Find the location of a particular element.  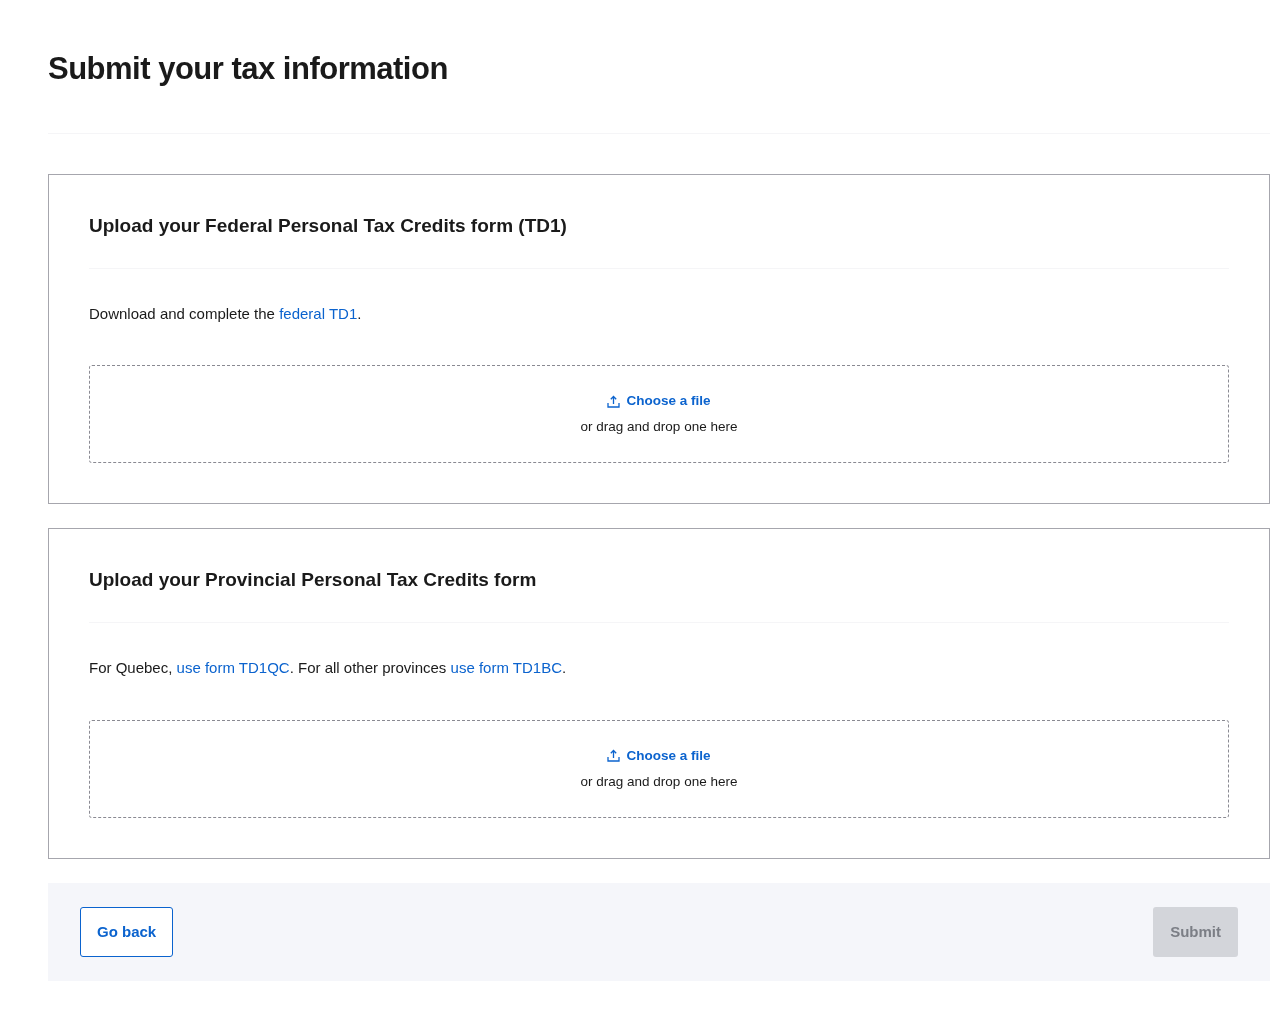

section-heading: Upload your Provincial Personal Tax Credits form is located at coordinates (313, 581).